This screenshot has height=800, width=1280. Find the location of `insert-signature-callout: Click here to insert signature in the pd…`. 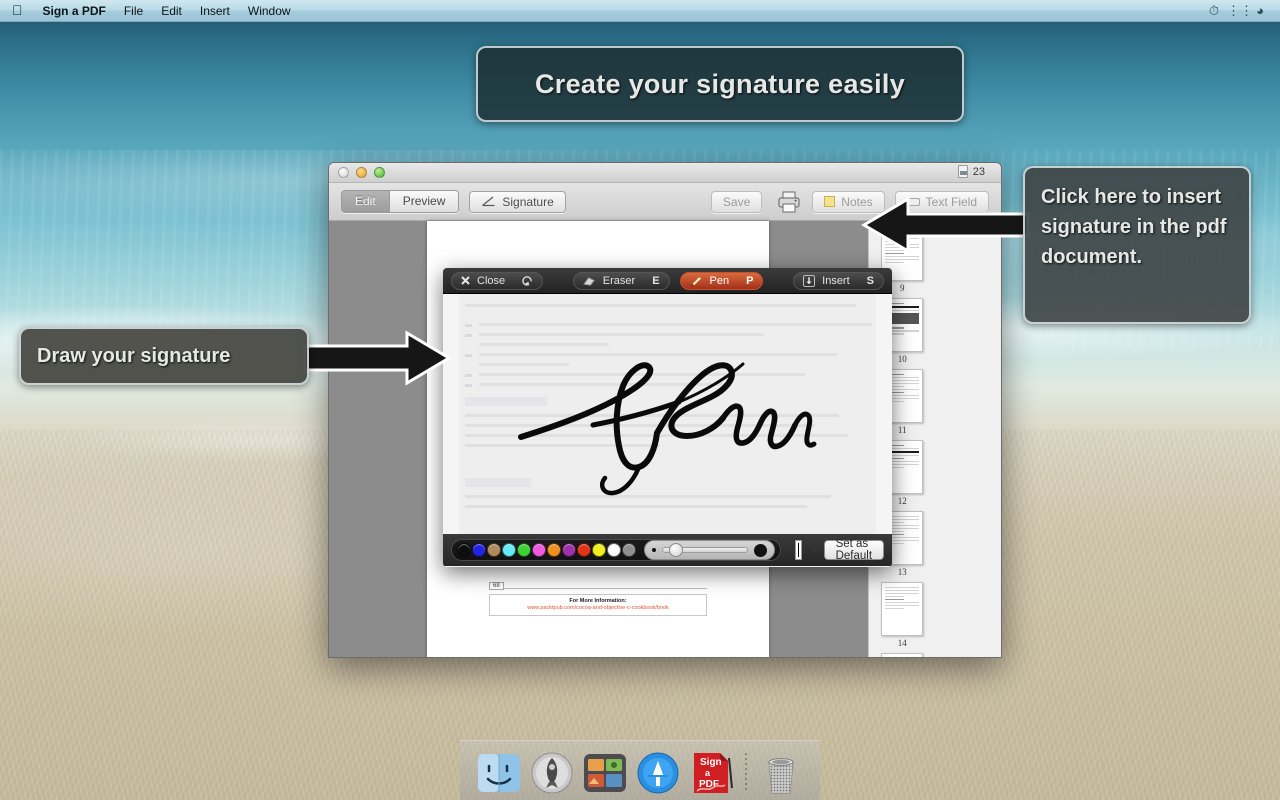

insert-signature-callout: Click here to insert signature in the pd… is located at coordinates (1137, 245).